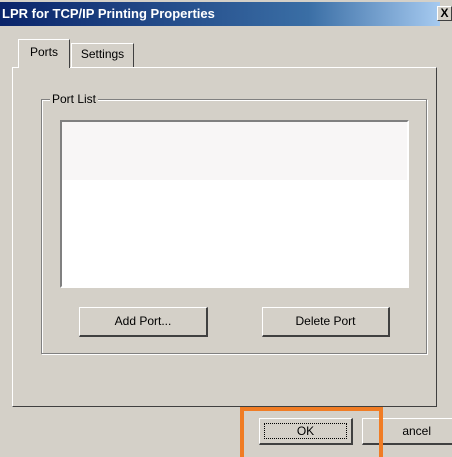 The height and width of the screenshot is (457, 452). What do you see at coordinates (108, 13) in the screenshot?
I see `window-title: LPR for TCP/IP Printing Properties` at bounding box center [108, 13].